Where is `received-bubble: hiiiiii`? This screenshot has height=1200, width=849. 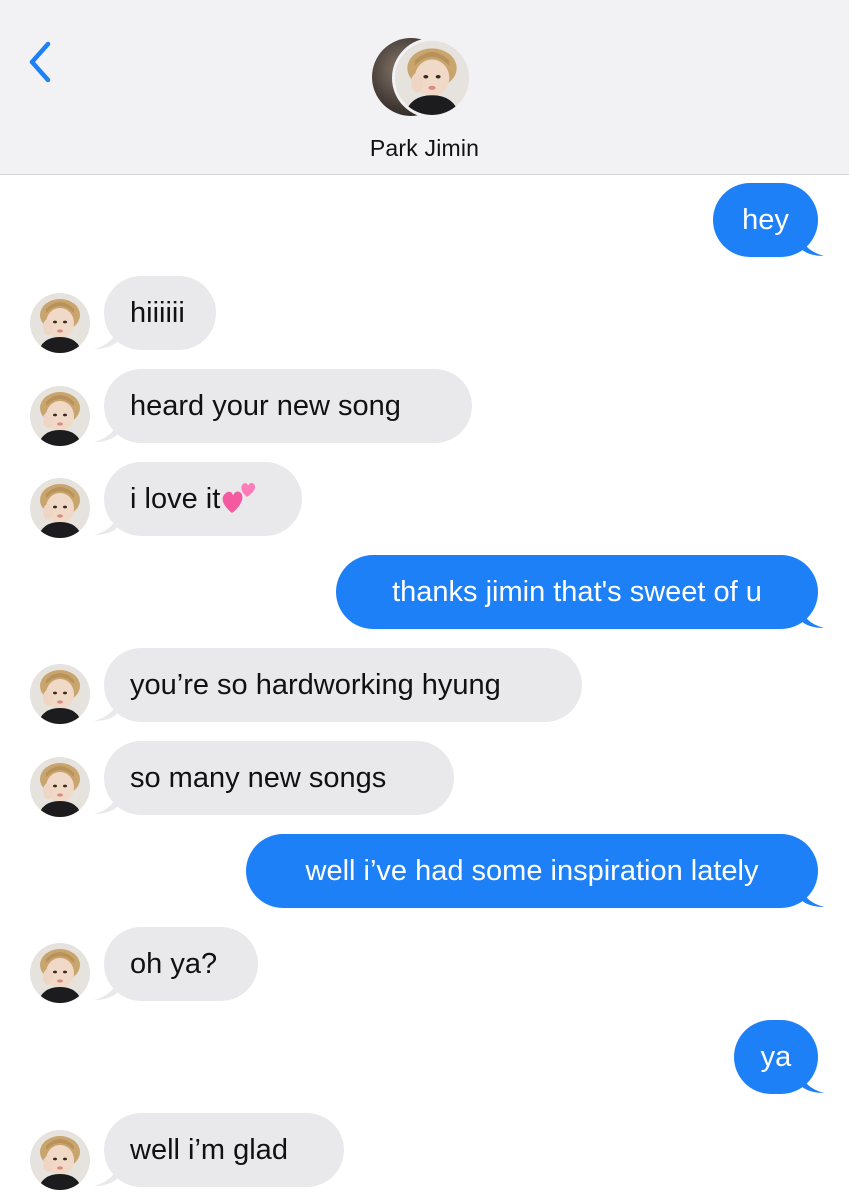 received-bubble: hiiiiii is located at coordinates (160, 313).